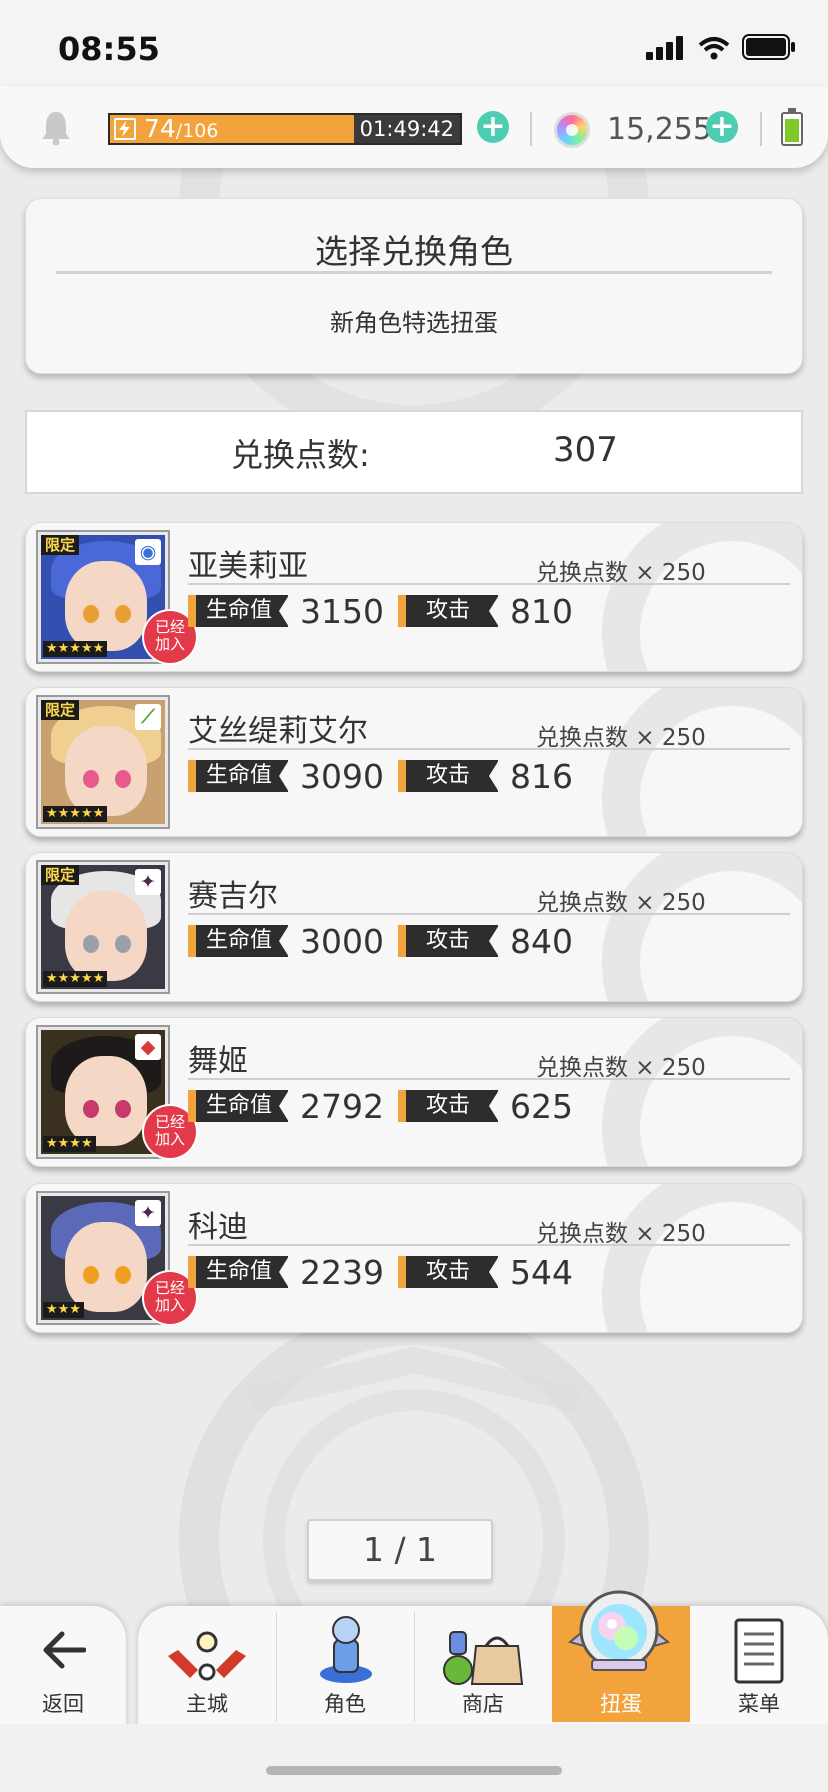 This screenshot has width=828, height=1792. I want to click on exchange-points-panel: 兑换点数: 307, so click(414, 452).